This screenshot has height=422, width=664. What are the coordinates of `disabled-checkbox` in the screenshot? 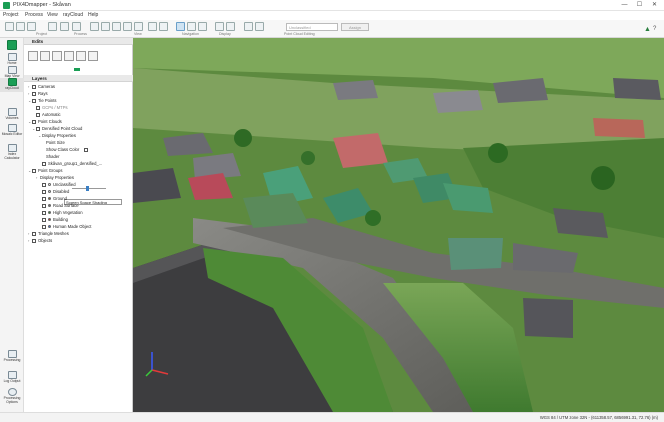 It's located at (44, 191).